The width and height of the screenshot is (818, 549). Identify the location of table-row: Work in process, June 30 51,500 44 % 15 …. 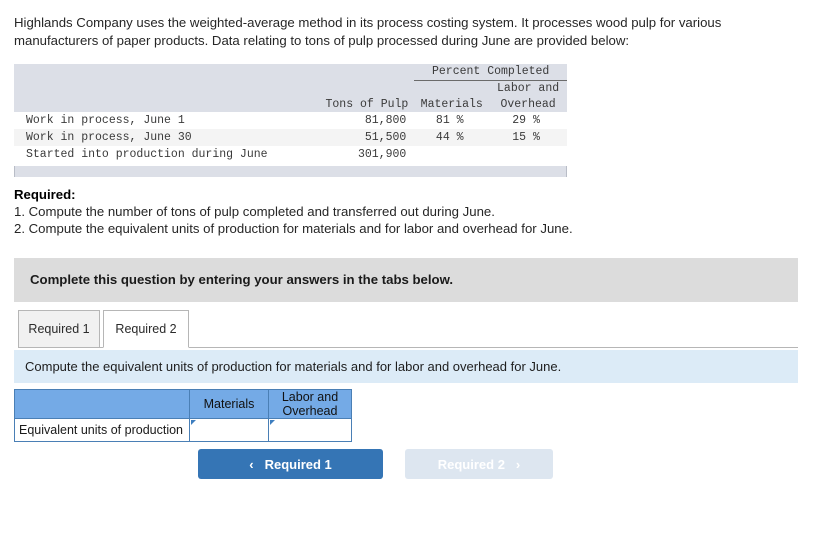
(290, 137).